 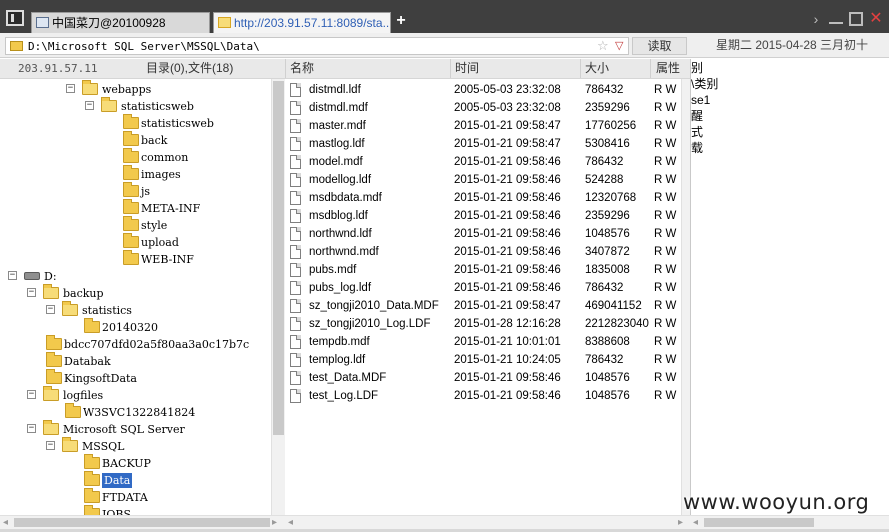 I want to click on folder-icon, so click(x=92, y=495).